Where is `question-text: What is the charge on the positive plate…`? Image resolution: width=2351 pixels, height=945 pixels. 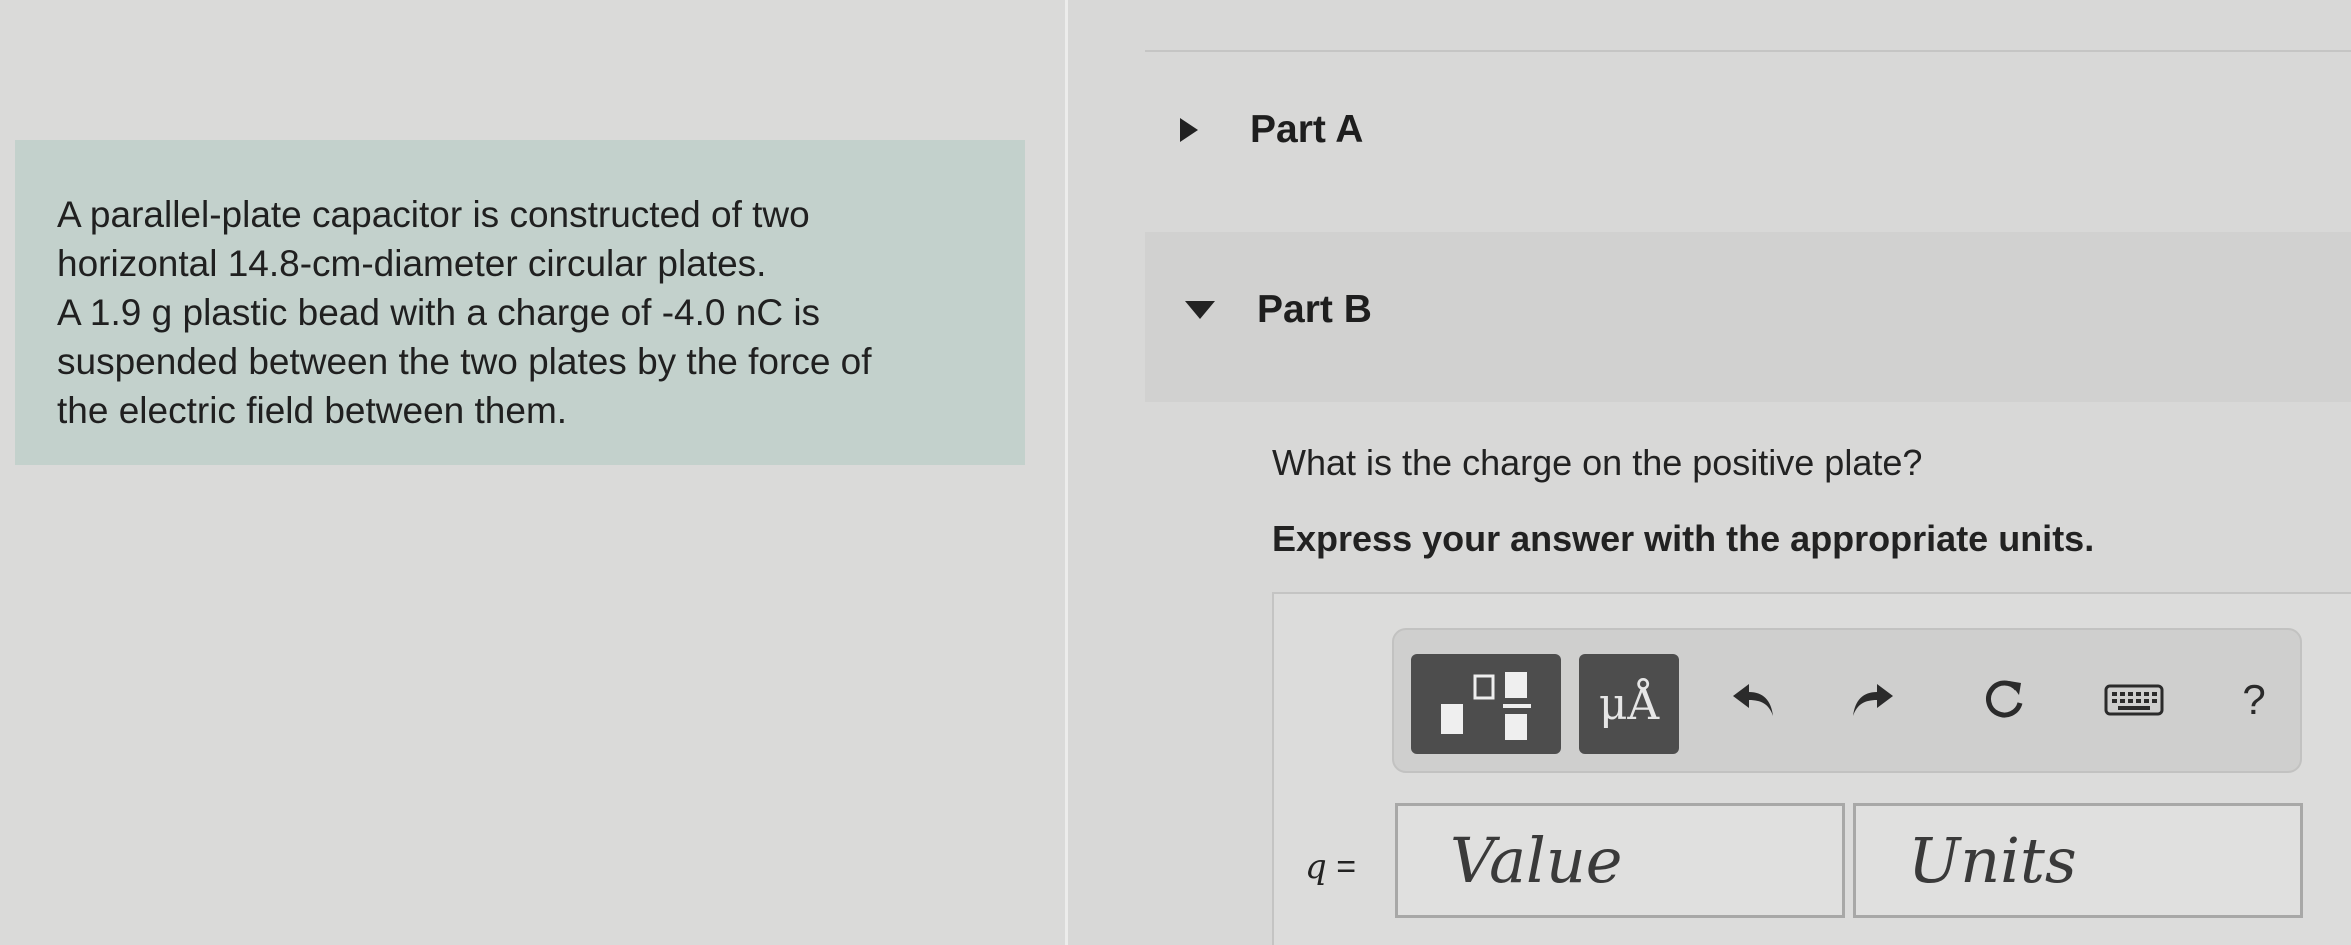 question-text: What is the charge on the positive plate… is located at coordinates (1597, 462).